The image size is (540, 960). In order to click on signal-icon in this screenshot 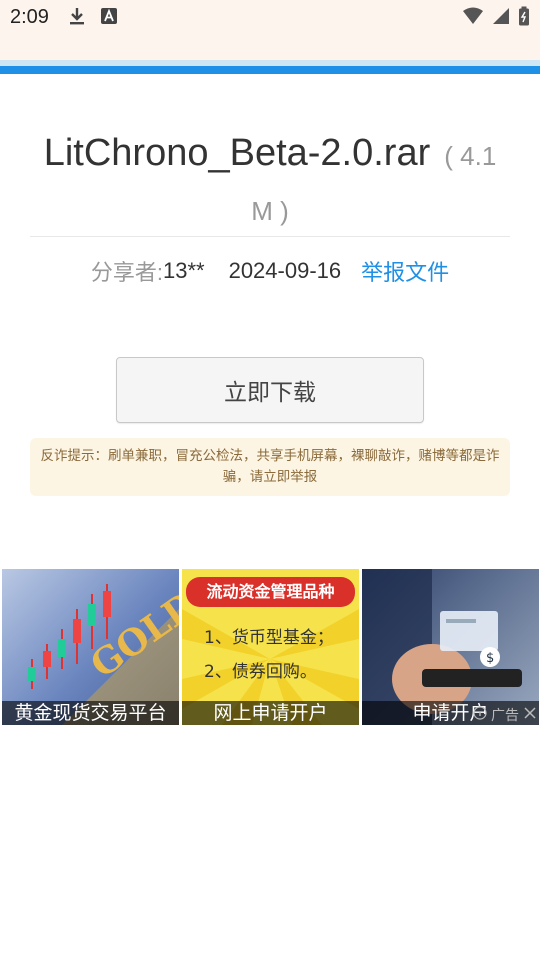, I will do `click(501, 18)`.